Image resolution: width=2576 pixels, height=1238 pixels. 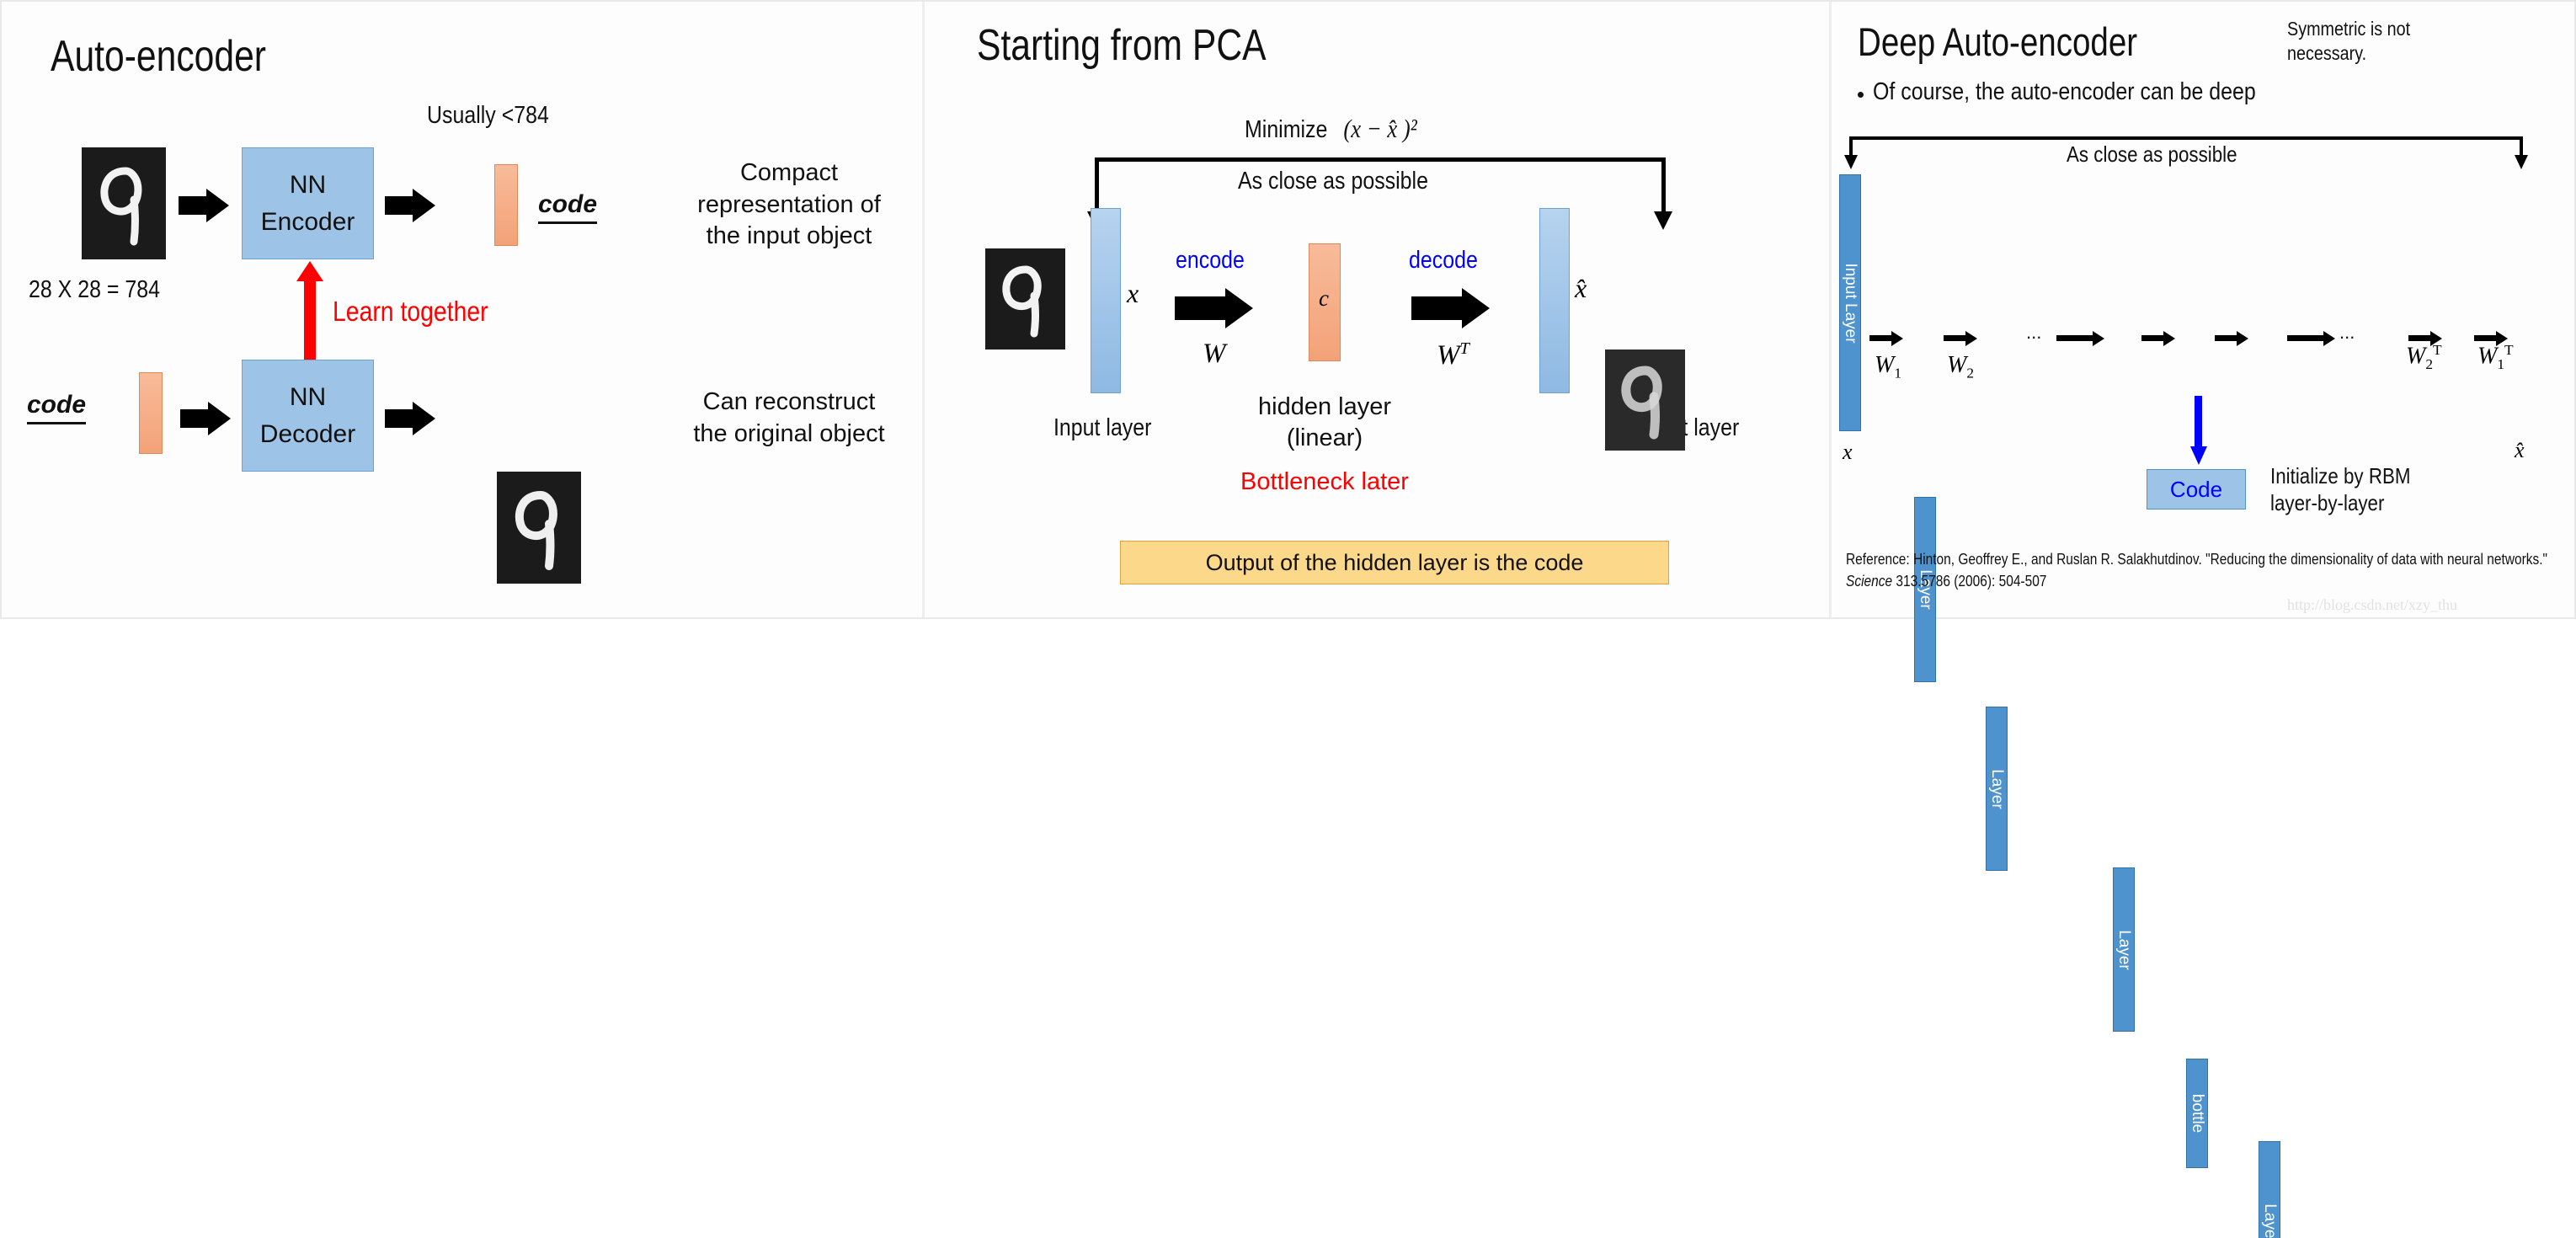 I want to click on w1-sub: 1, so click(x=1898, y=373).